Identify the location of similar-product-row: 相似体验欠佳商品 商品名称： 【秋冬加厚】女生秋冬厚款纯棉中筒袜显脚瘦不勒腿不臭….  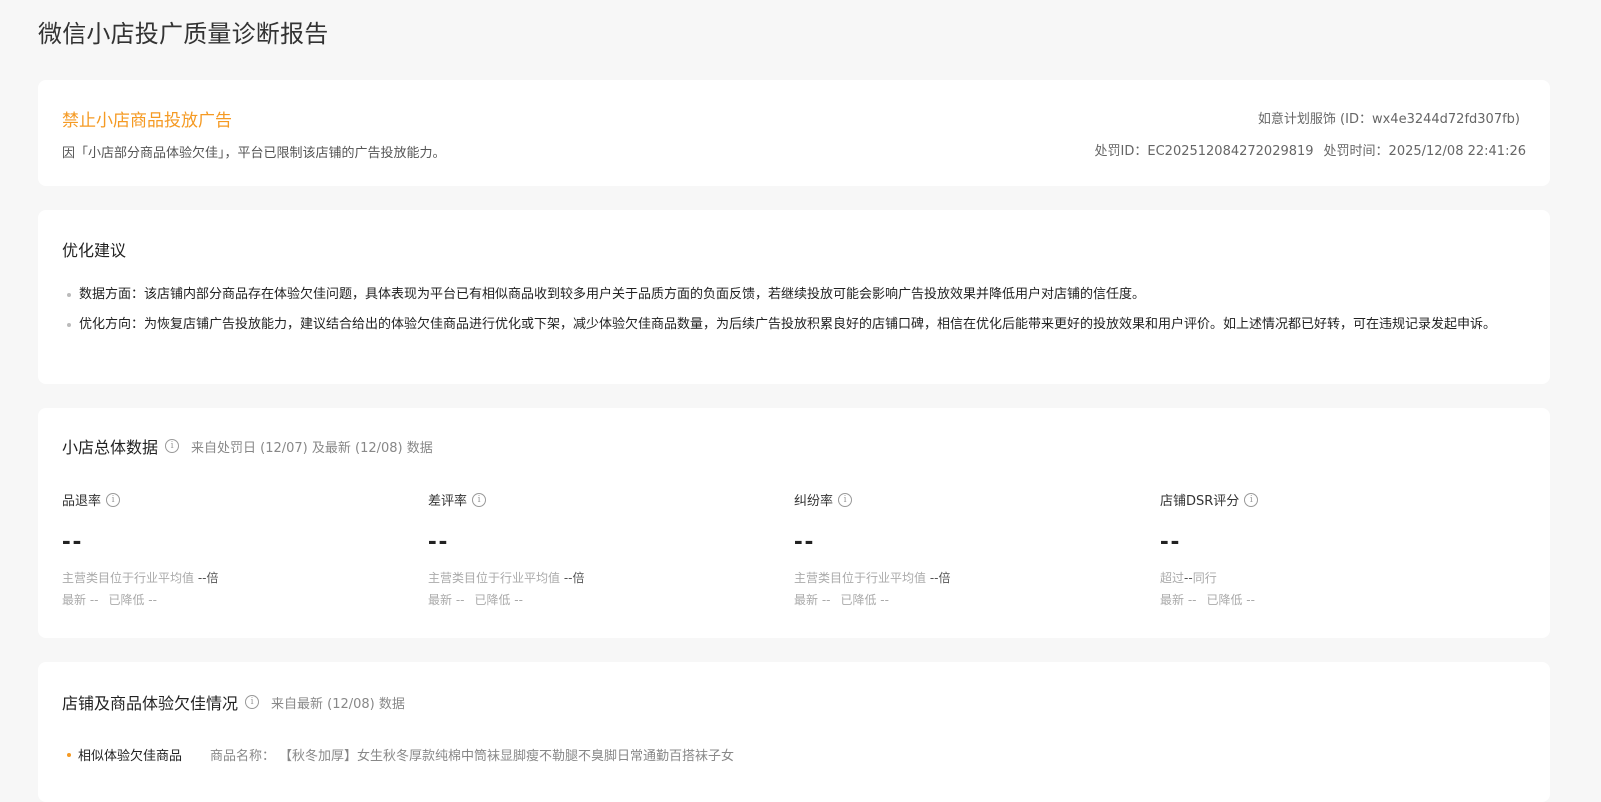
(398, 754).